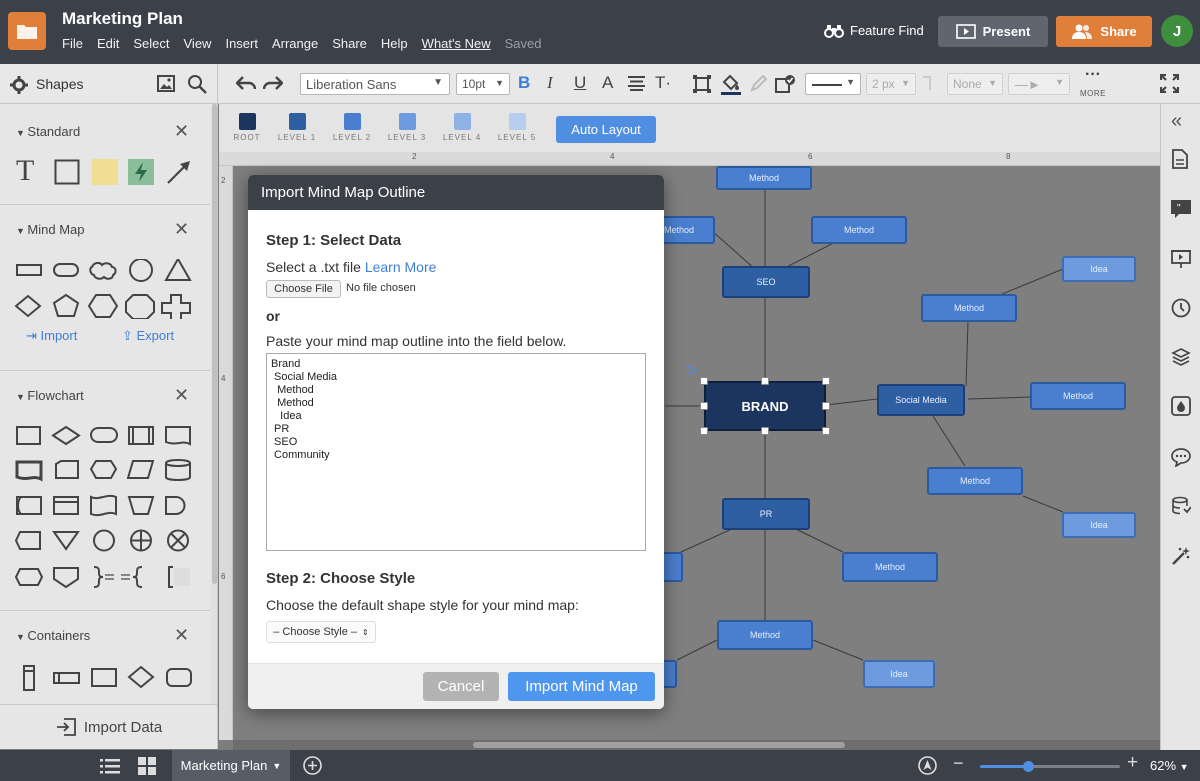  I want to click on lightning-icon, so click(141, 172).